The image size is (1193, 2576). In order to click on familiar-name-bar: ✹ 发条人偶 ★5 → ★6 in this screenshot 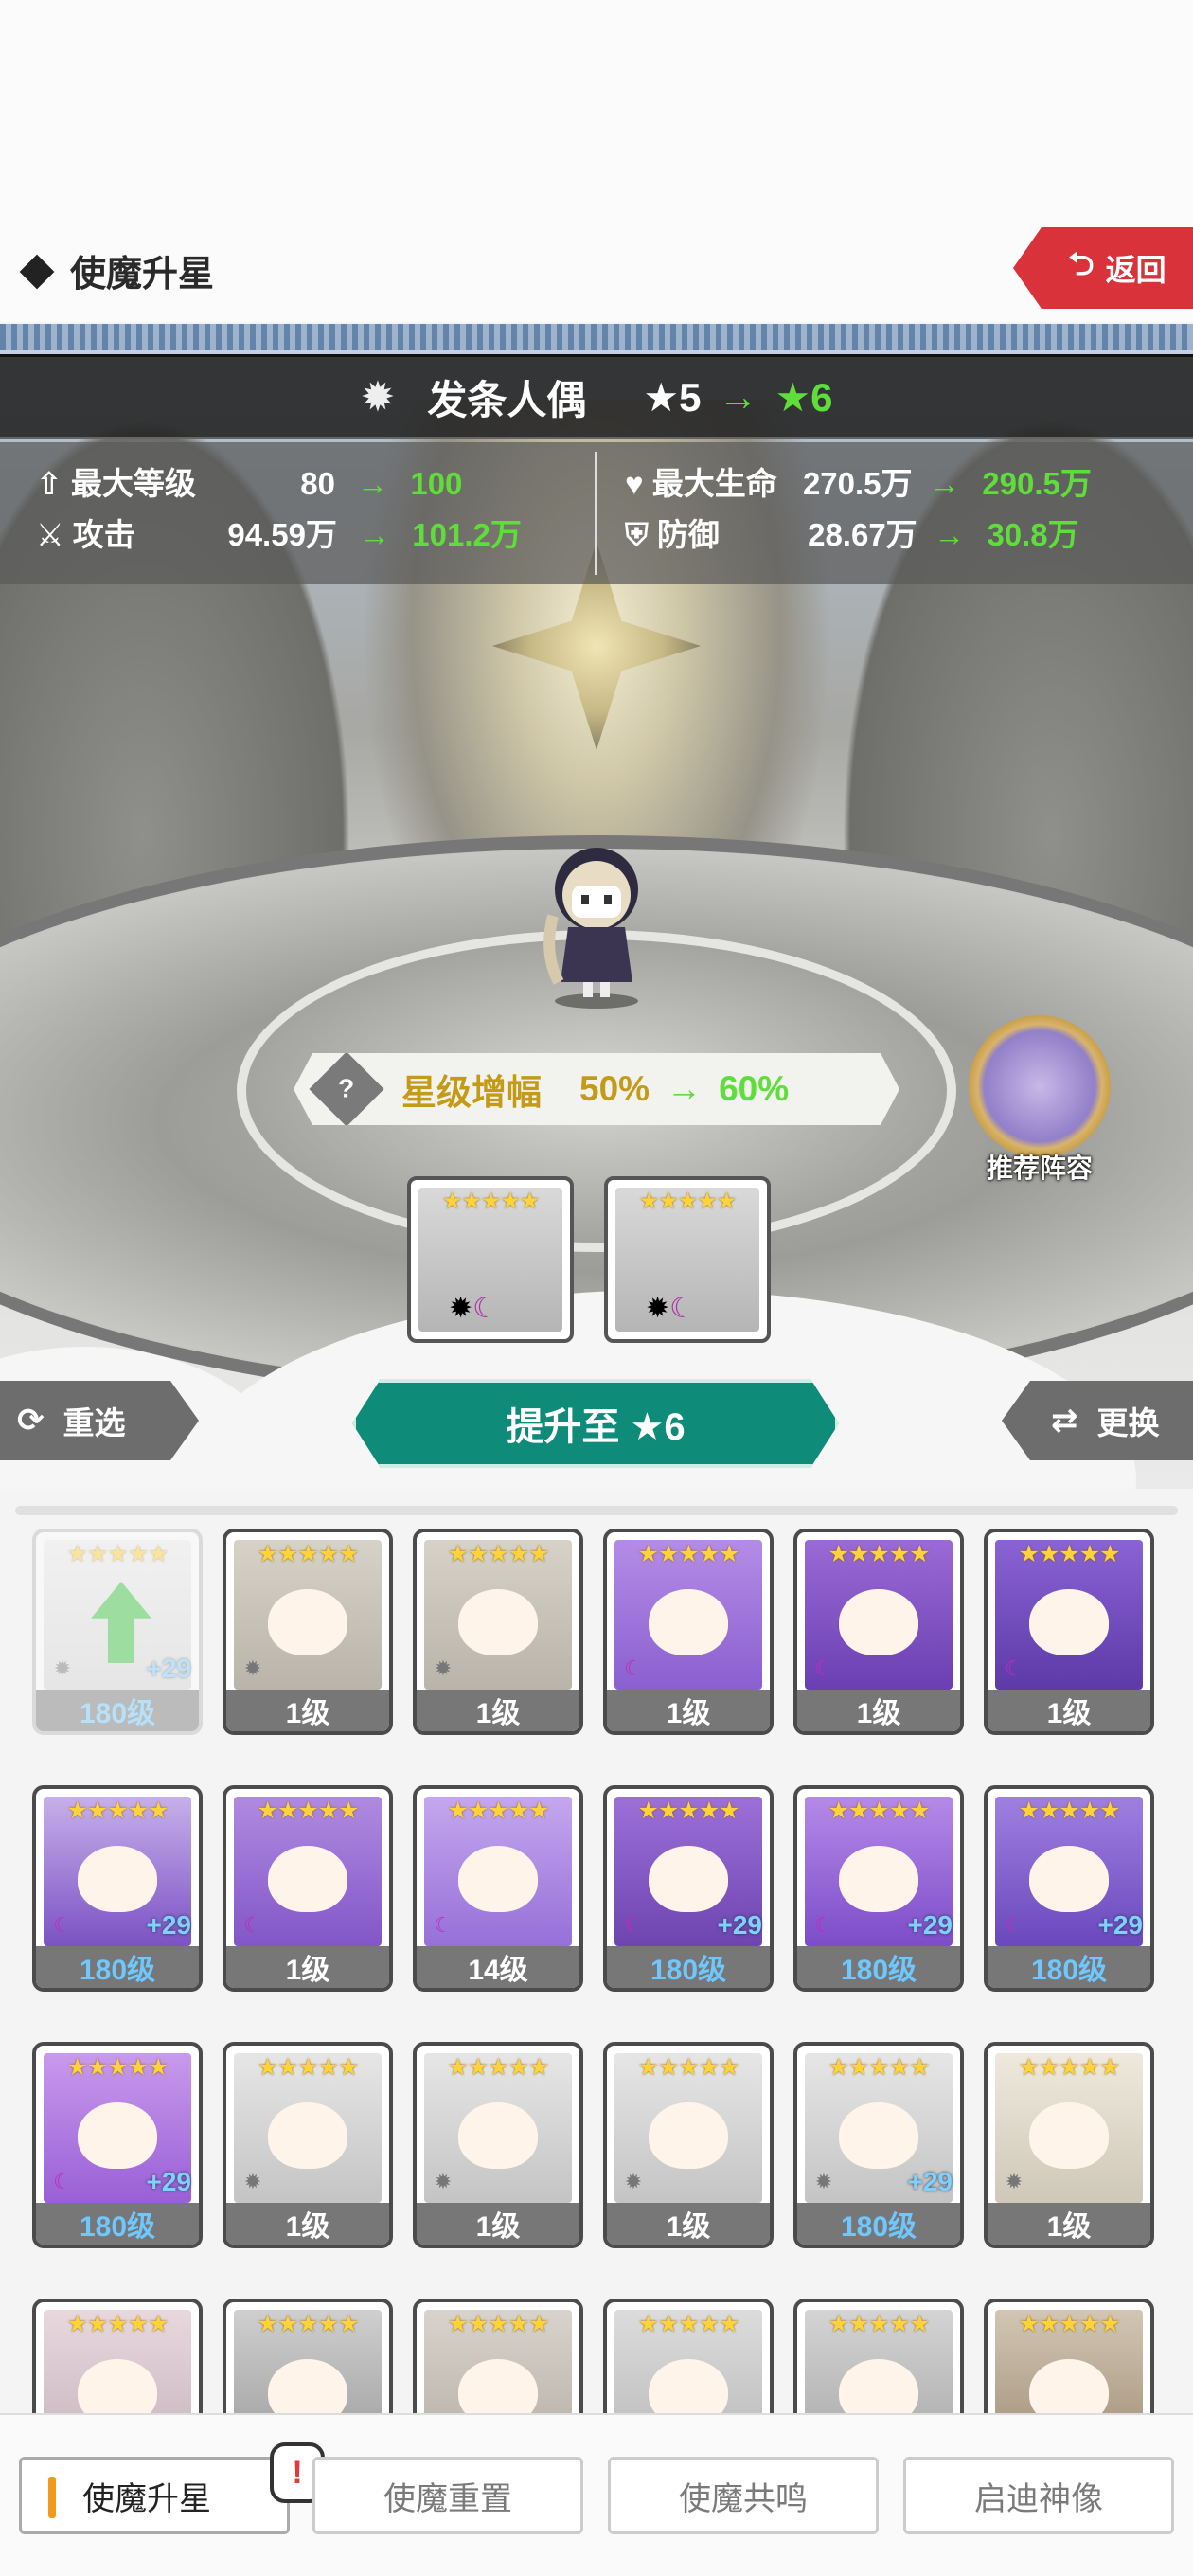, I will do `click(596, 396)`.